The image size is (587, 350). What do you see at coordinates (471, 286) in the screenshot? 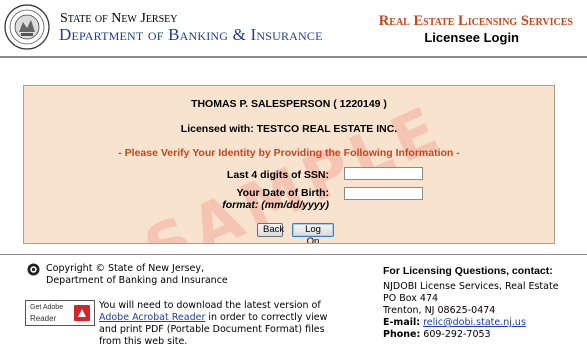
I see `contact-org: NJDOBI License Services, Real Estate` at bounding box center [471, 286].